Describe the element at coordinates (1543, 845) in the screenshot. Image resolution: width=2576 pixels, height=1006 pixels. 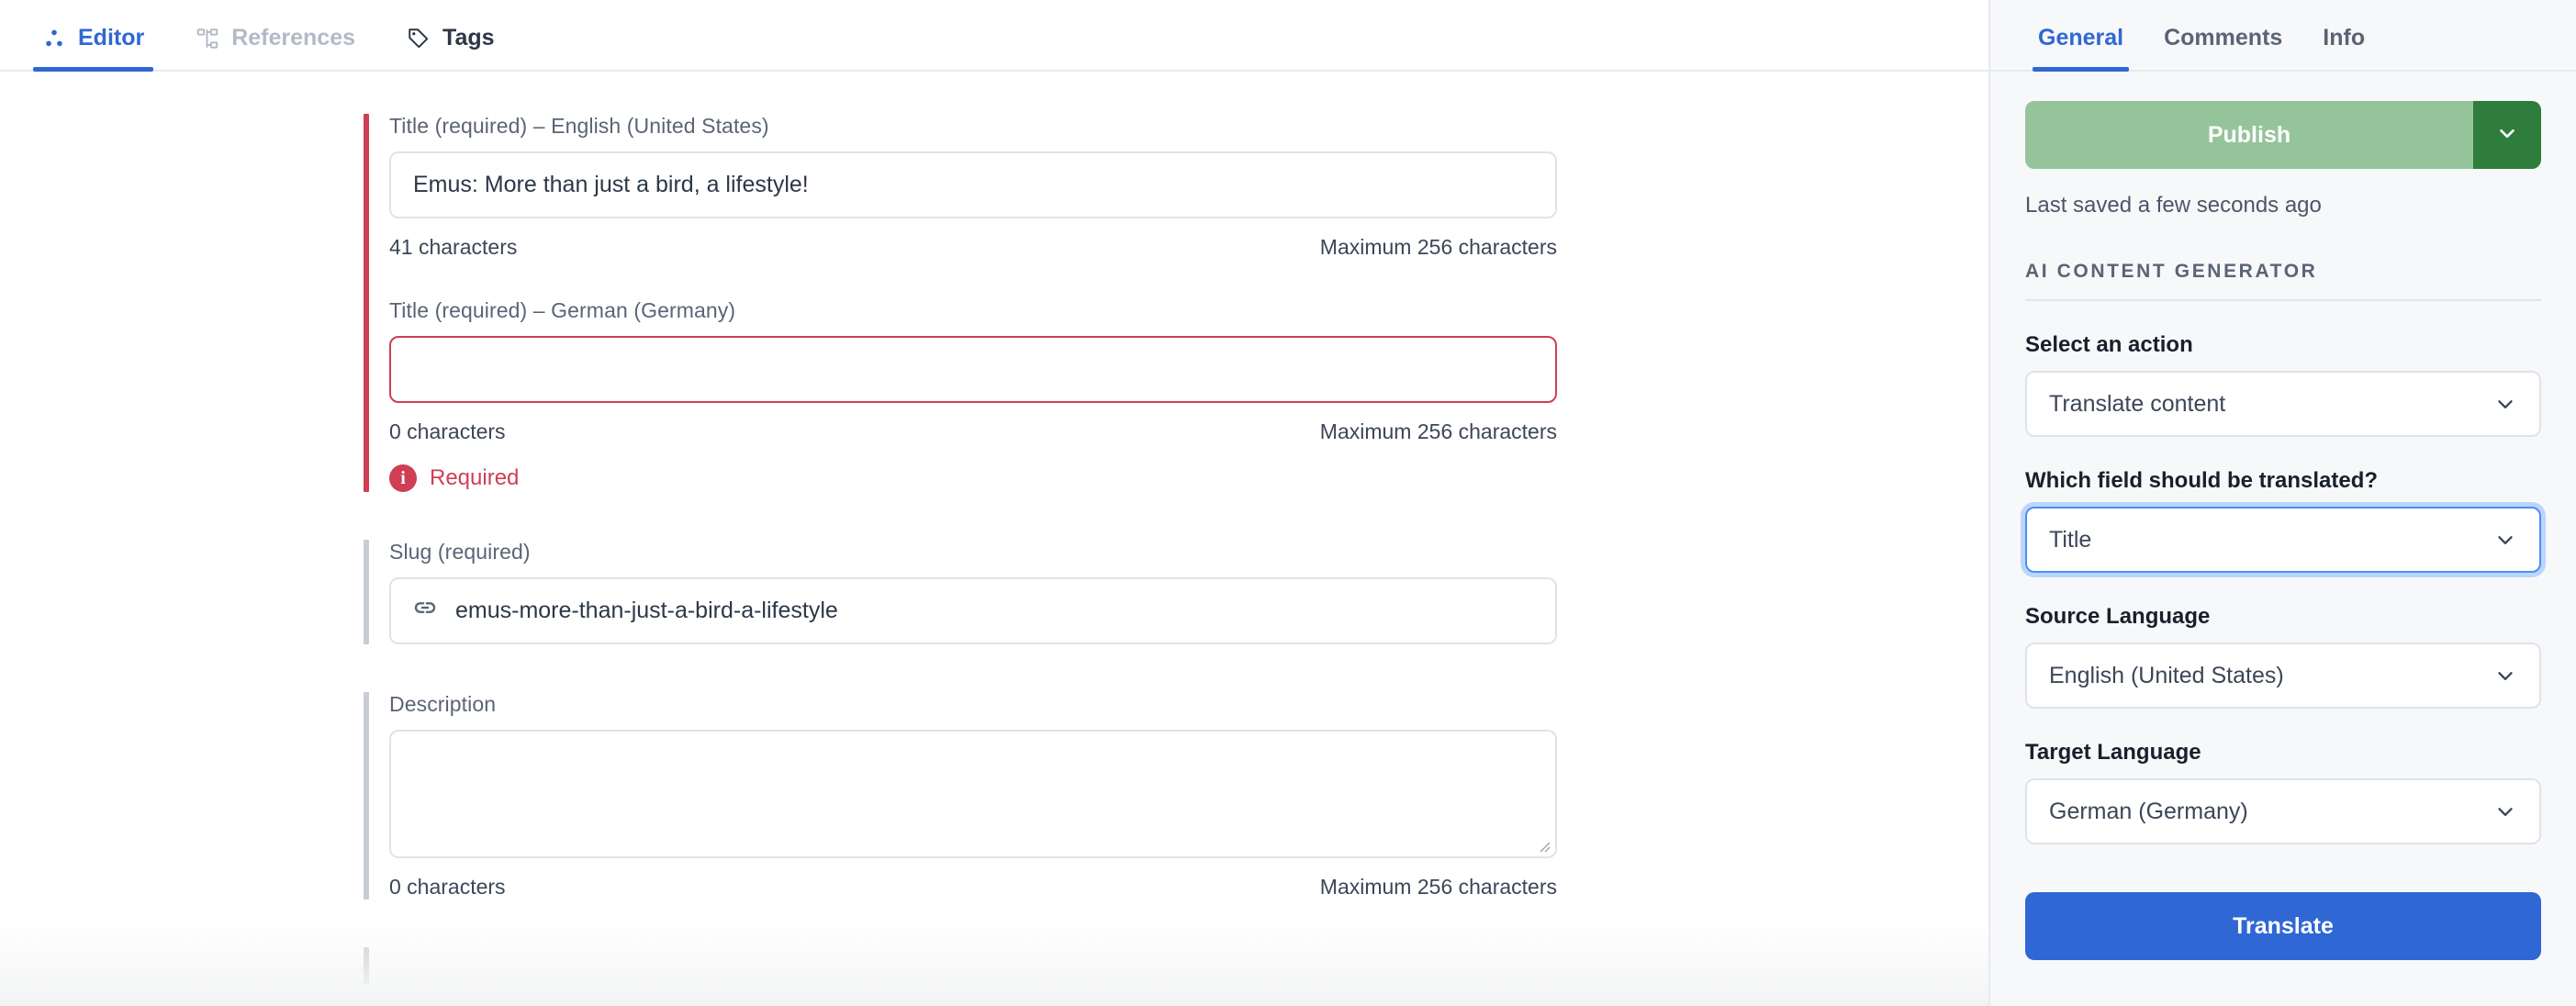
I see `resize-handle-icon` at that location.